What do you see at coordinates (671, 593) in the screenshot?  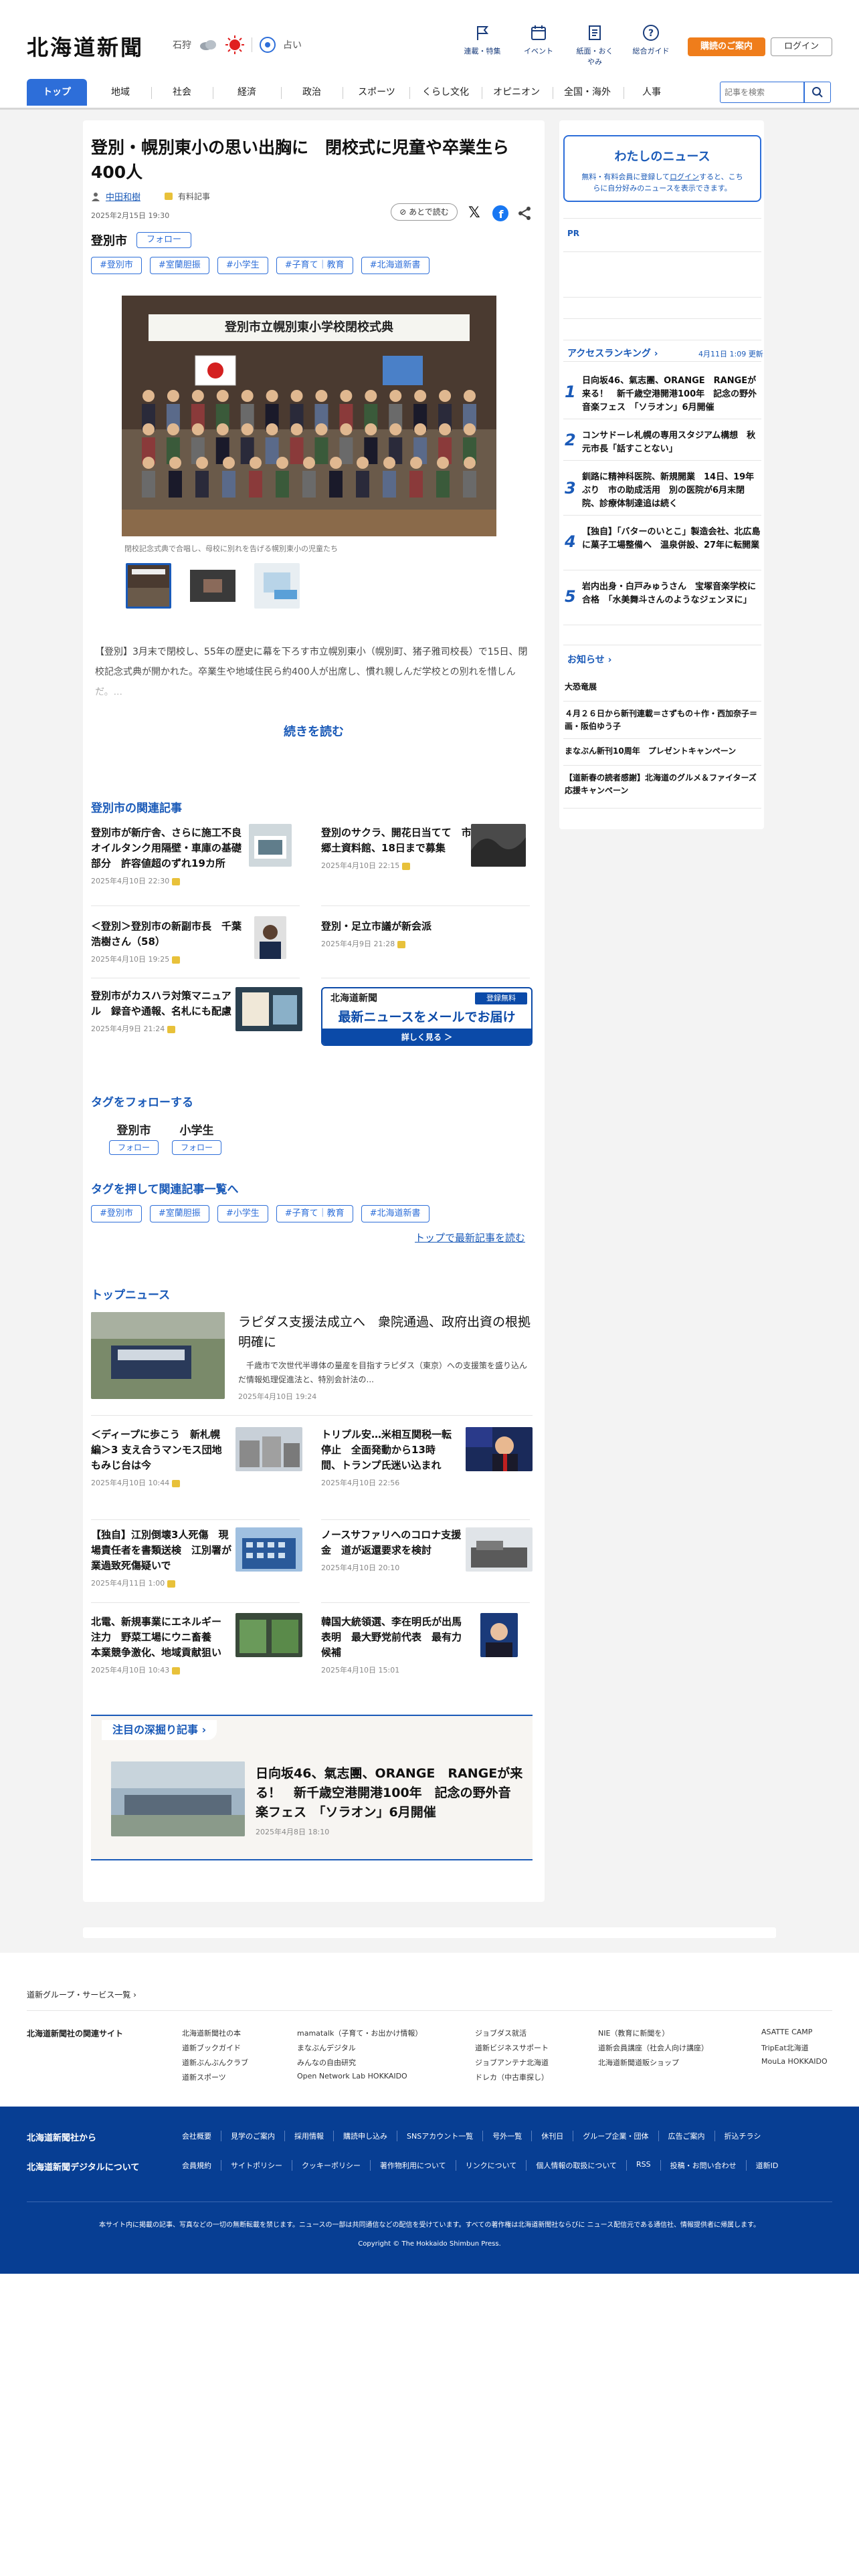 I see `ranking-item: 岩内出身・白戸みゅうさん 宝塚音楽学校に合格 「水美舞斗さんのようなジェンヌに」` at bounding box center [671, 593].